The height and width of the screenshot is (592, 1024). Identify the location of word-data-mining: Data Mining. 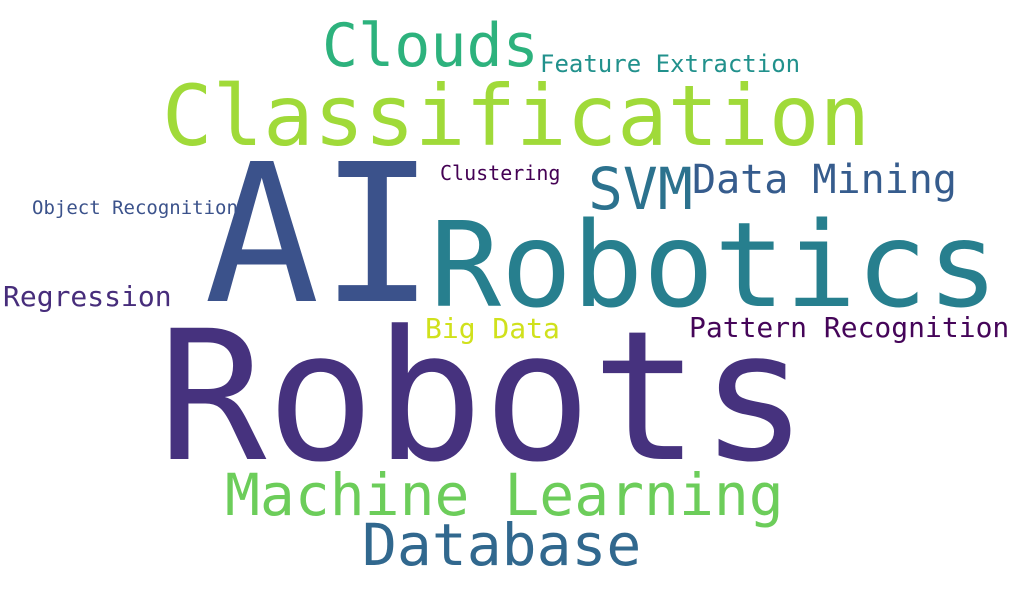
(824, 180).